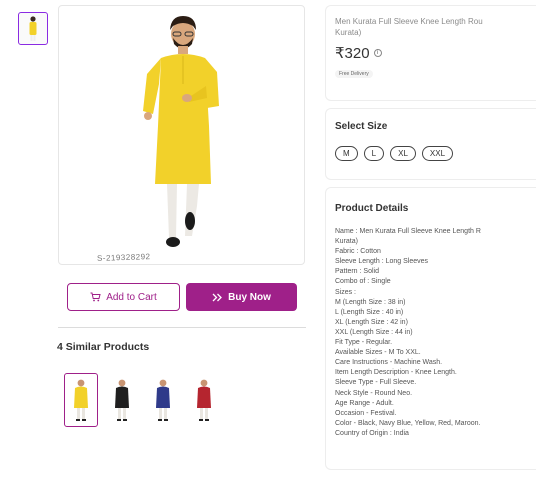 This screenshot has height=480, width=536. What do you see at coordinates (131, 297) in the screenshot?
I see `add-to-cart-label: Add to Cart` at bounding box center [131, 297].